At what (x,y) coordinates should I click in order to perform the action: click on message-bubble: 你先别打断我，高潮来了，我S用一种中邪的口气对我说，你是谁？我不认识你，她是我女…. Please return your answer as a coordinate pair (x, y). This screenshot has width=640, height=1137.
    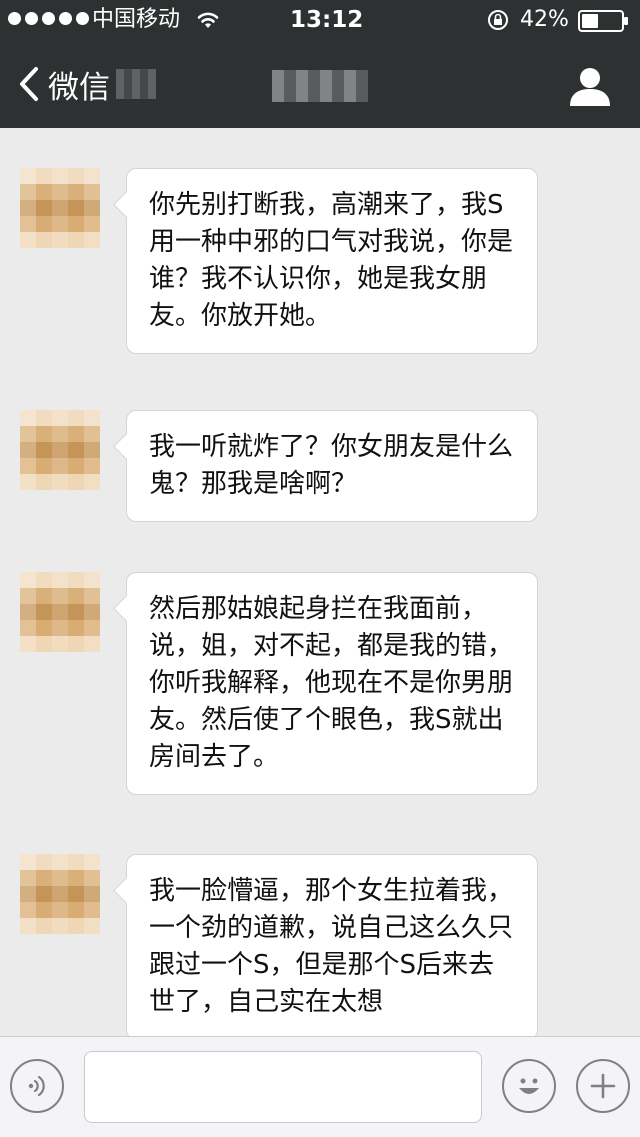
    Looking at the image, I should click on (332, 261).